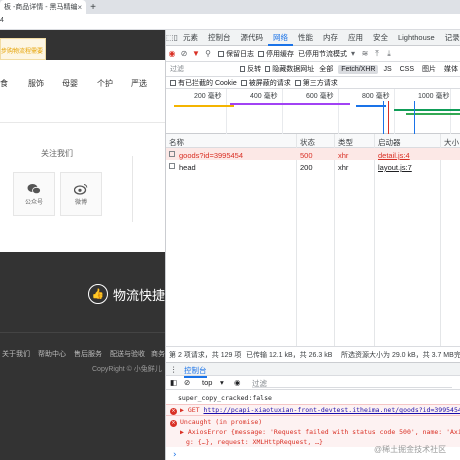  What do you see at coordinates (36, 83) in the screenshot?
I see `nav-item: 服饰` at bounding box center [36, 83].